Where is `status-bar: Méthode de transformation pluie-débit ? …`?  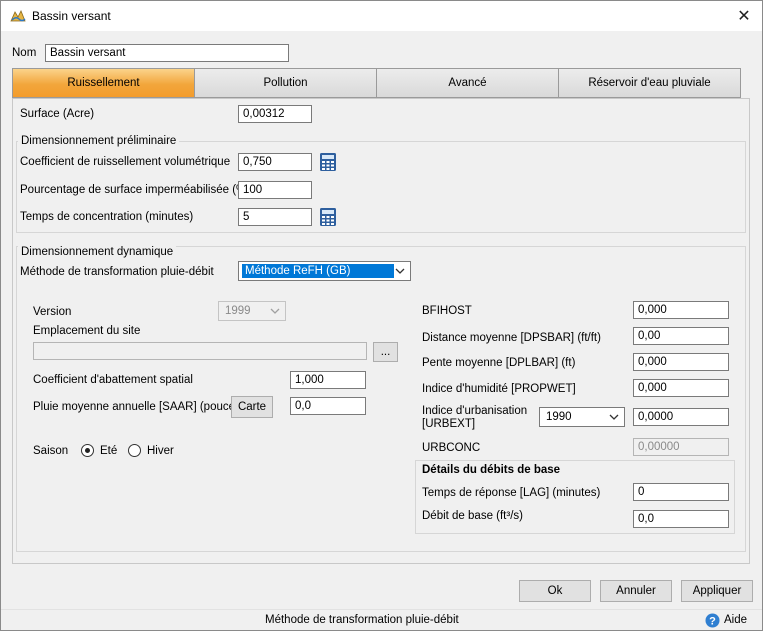 status-bar: Méthode de transformation pluie-débit ? … is located at coordinates (381, 619).